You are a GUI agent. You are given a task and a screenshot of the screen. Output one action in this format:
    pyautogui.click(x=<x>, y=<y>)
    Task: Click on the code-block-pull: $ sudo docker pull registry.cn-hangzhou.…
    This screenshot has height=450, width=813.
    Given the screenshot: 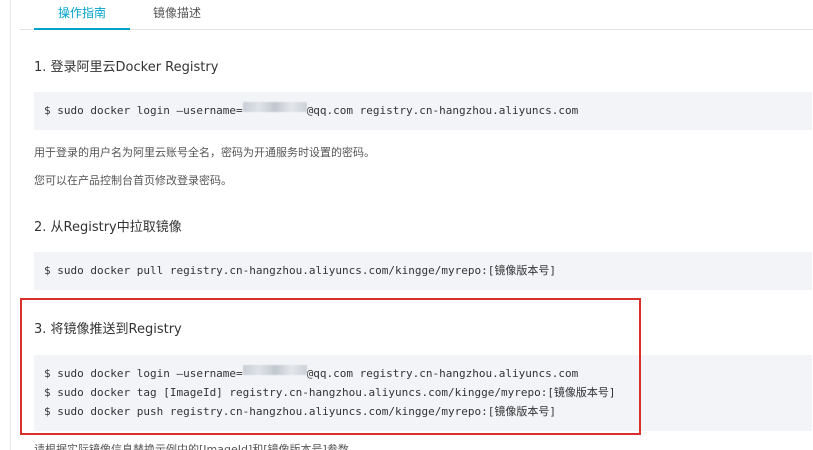 What is the action you would take?
    pyautogui.click(x=423, y=271)
    